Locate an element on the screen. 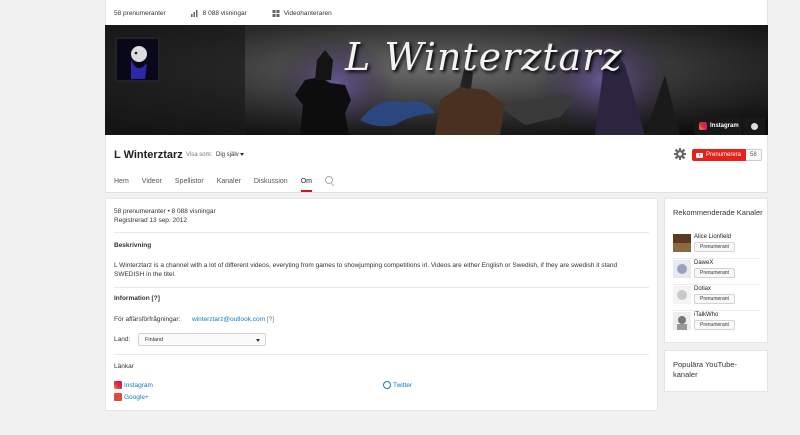 This screenshot has height=435, width=800. twitter-link-label: Twitter is located at coordinates (403, 385).